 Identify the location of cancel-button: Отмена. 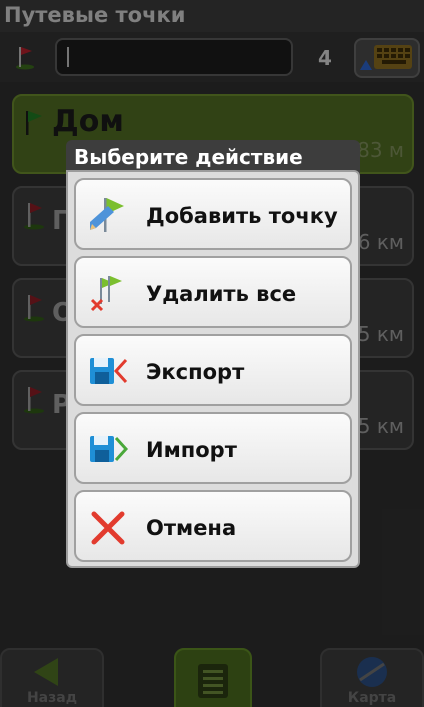
(213, 526).